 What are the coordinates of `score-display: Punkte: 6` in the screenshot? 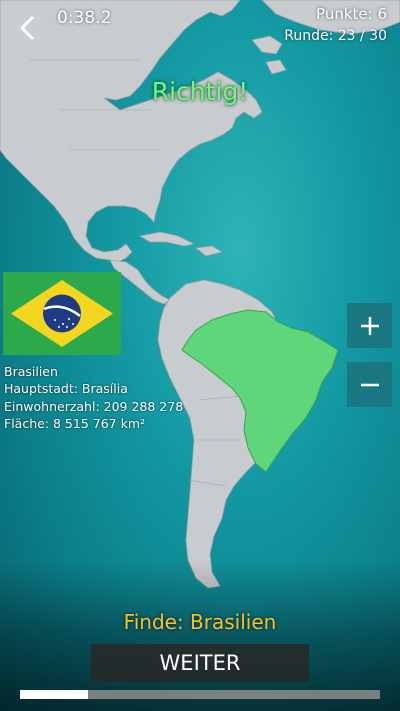 It's located at (351, 14).